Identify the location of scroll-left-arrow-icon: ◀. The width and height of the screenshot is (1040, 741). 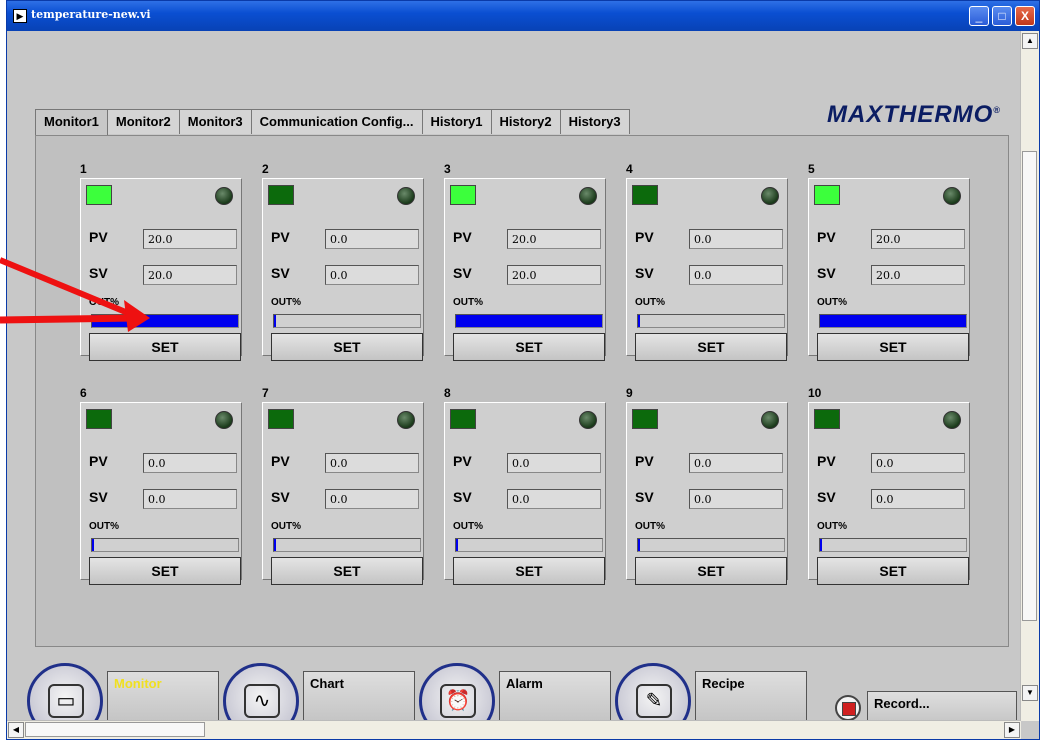
(16, 730).